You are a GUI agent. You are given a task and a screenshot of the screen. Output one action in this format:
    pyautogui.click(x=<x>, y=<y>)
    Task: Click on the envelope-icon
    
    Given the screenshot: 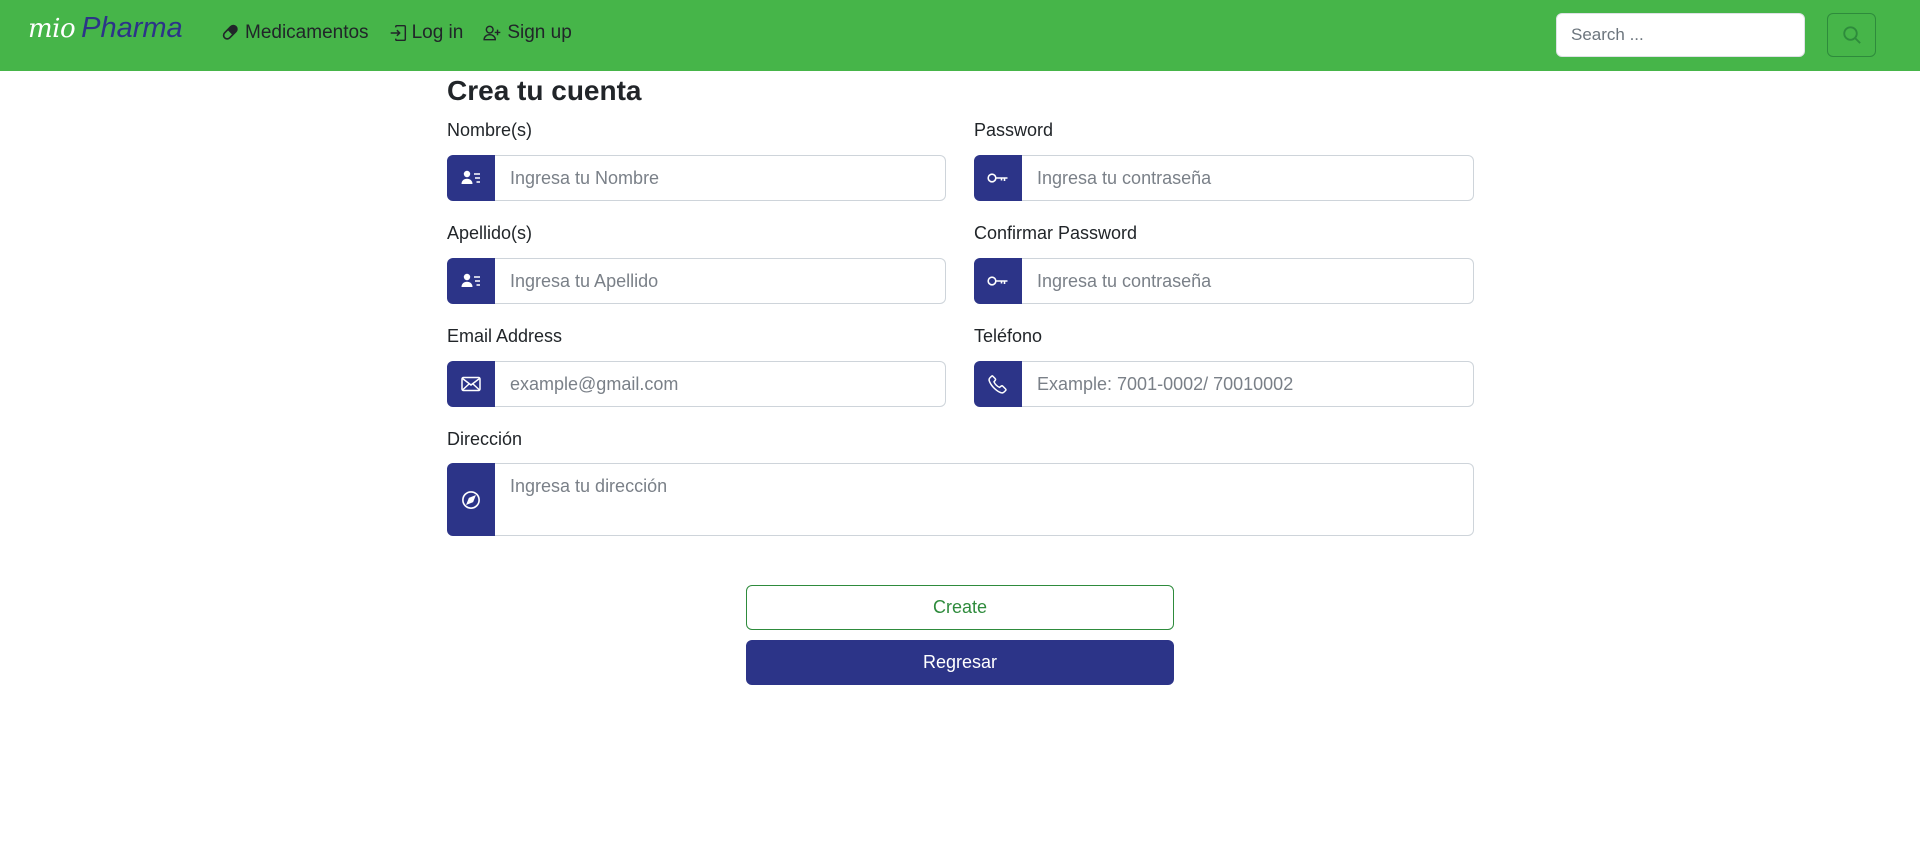 What is the action you would take?
    pyautogui.click(x=471, y=384)
    